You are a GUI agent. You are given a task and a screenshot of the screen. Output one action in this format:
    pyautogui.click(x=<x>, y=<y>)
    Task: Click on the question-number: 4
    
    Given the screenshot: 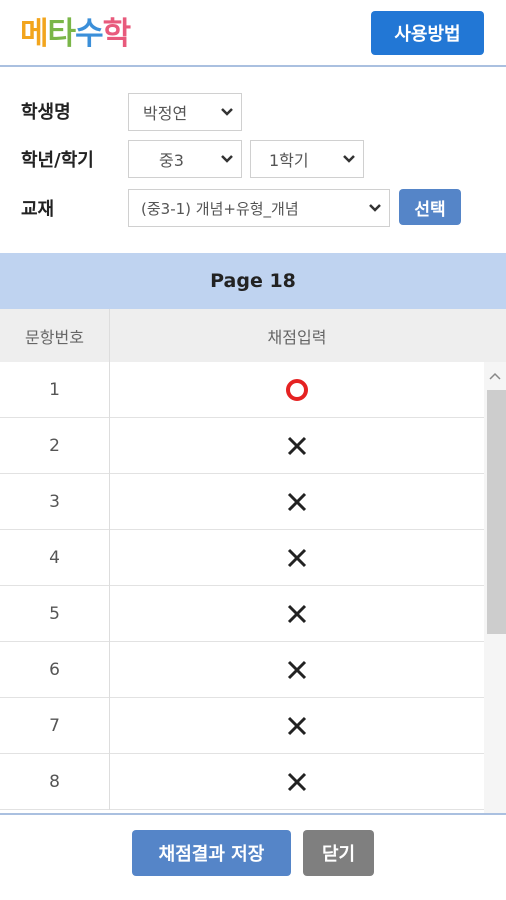 What is the action you would take?
    pyautogui.click(x=55, y=558)
    